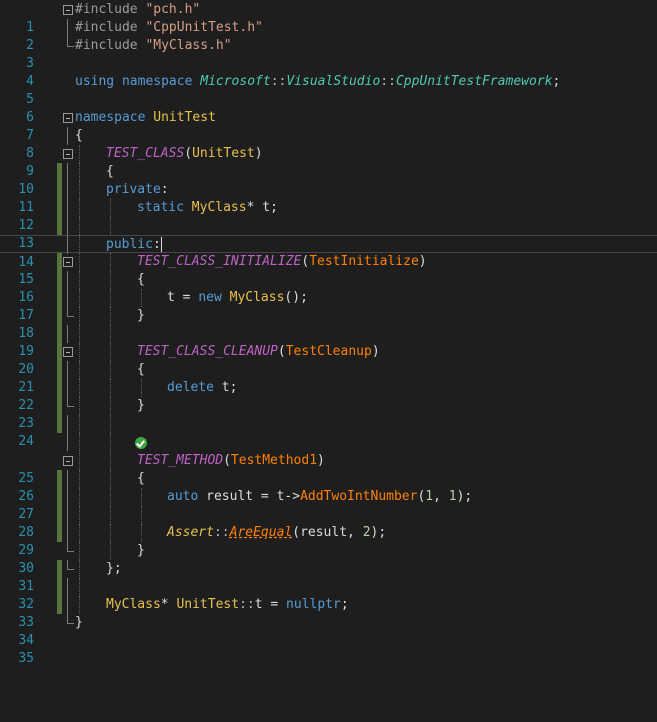 This screenshot has height=722, width=657. I want to click on code-line-9: 9 TEST_CLASS(UnitTest), so click(328, 162).